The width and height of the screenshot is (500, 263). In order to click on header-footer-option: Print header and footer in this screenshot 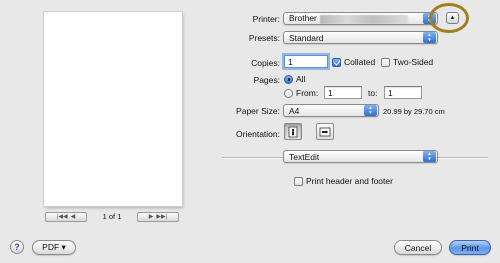, I will do `click(343, 181)`.